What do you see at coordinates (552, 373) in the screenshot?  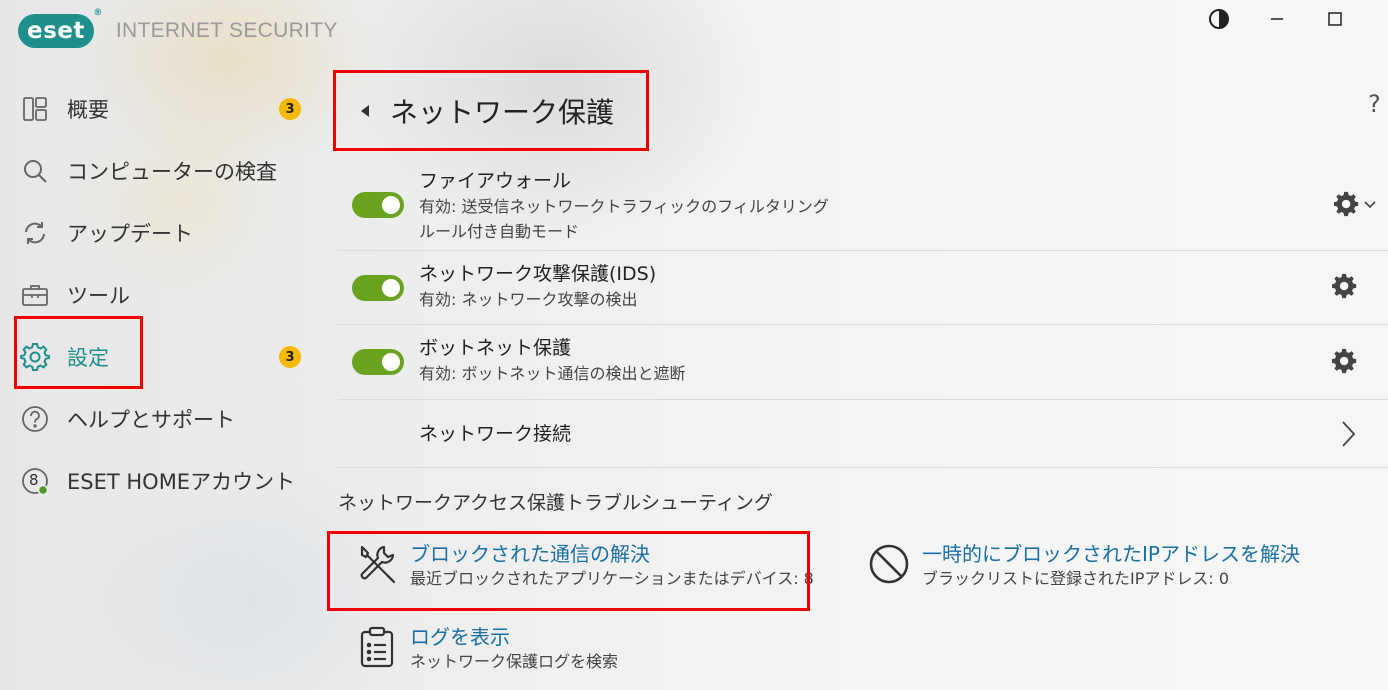 I see `feature-status: 有効: ボットネット通信の検出と遮断` at bounding box center [552, 373].